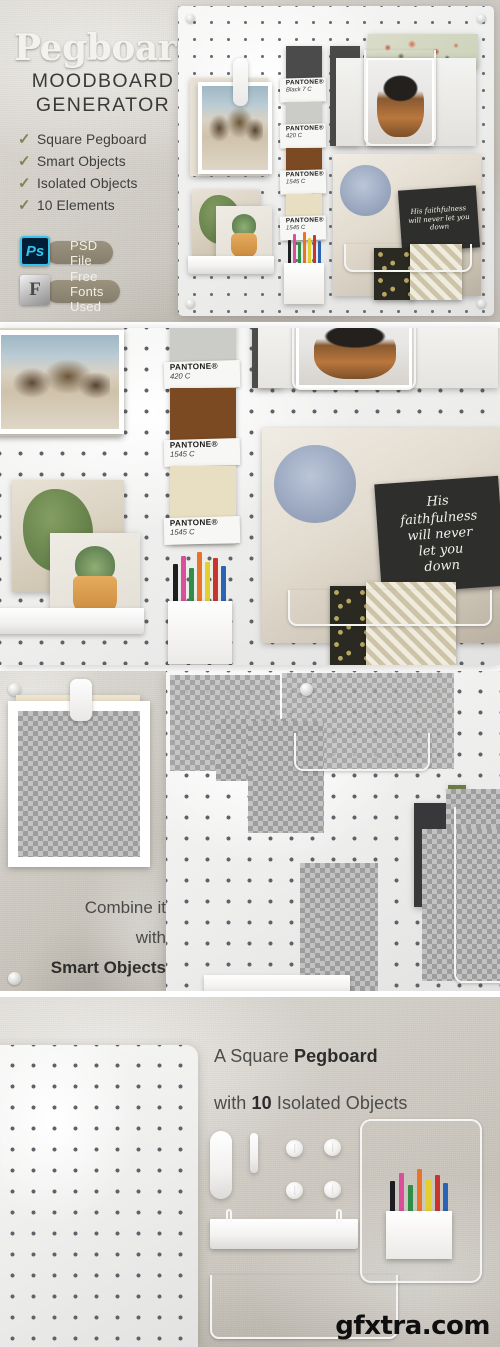 Image resolution: width=500 pixels, height=1347 pixels. Describe the element at coordinates (81, 161) in the screenshot. I see `feature-label: Smart Objects` at that location.